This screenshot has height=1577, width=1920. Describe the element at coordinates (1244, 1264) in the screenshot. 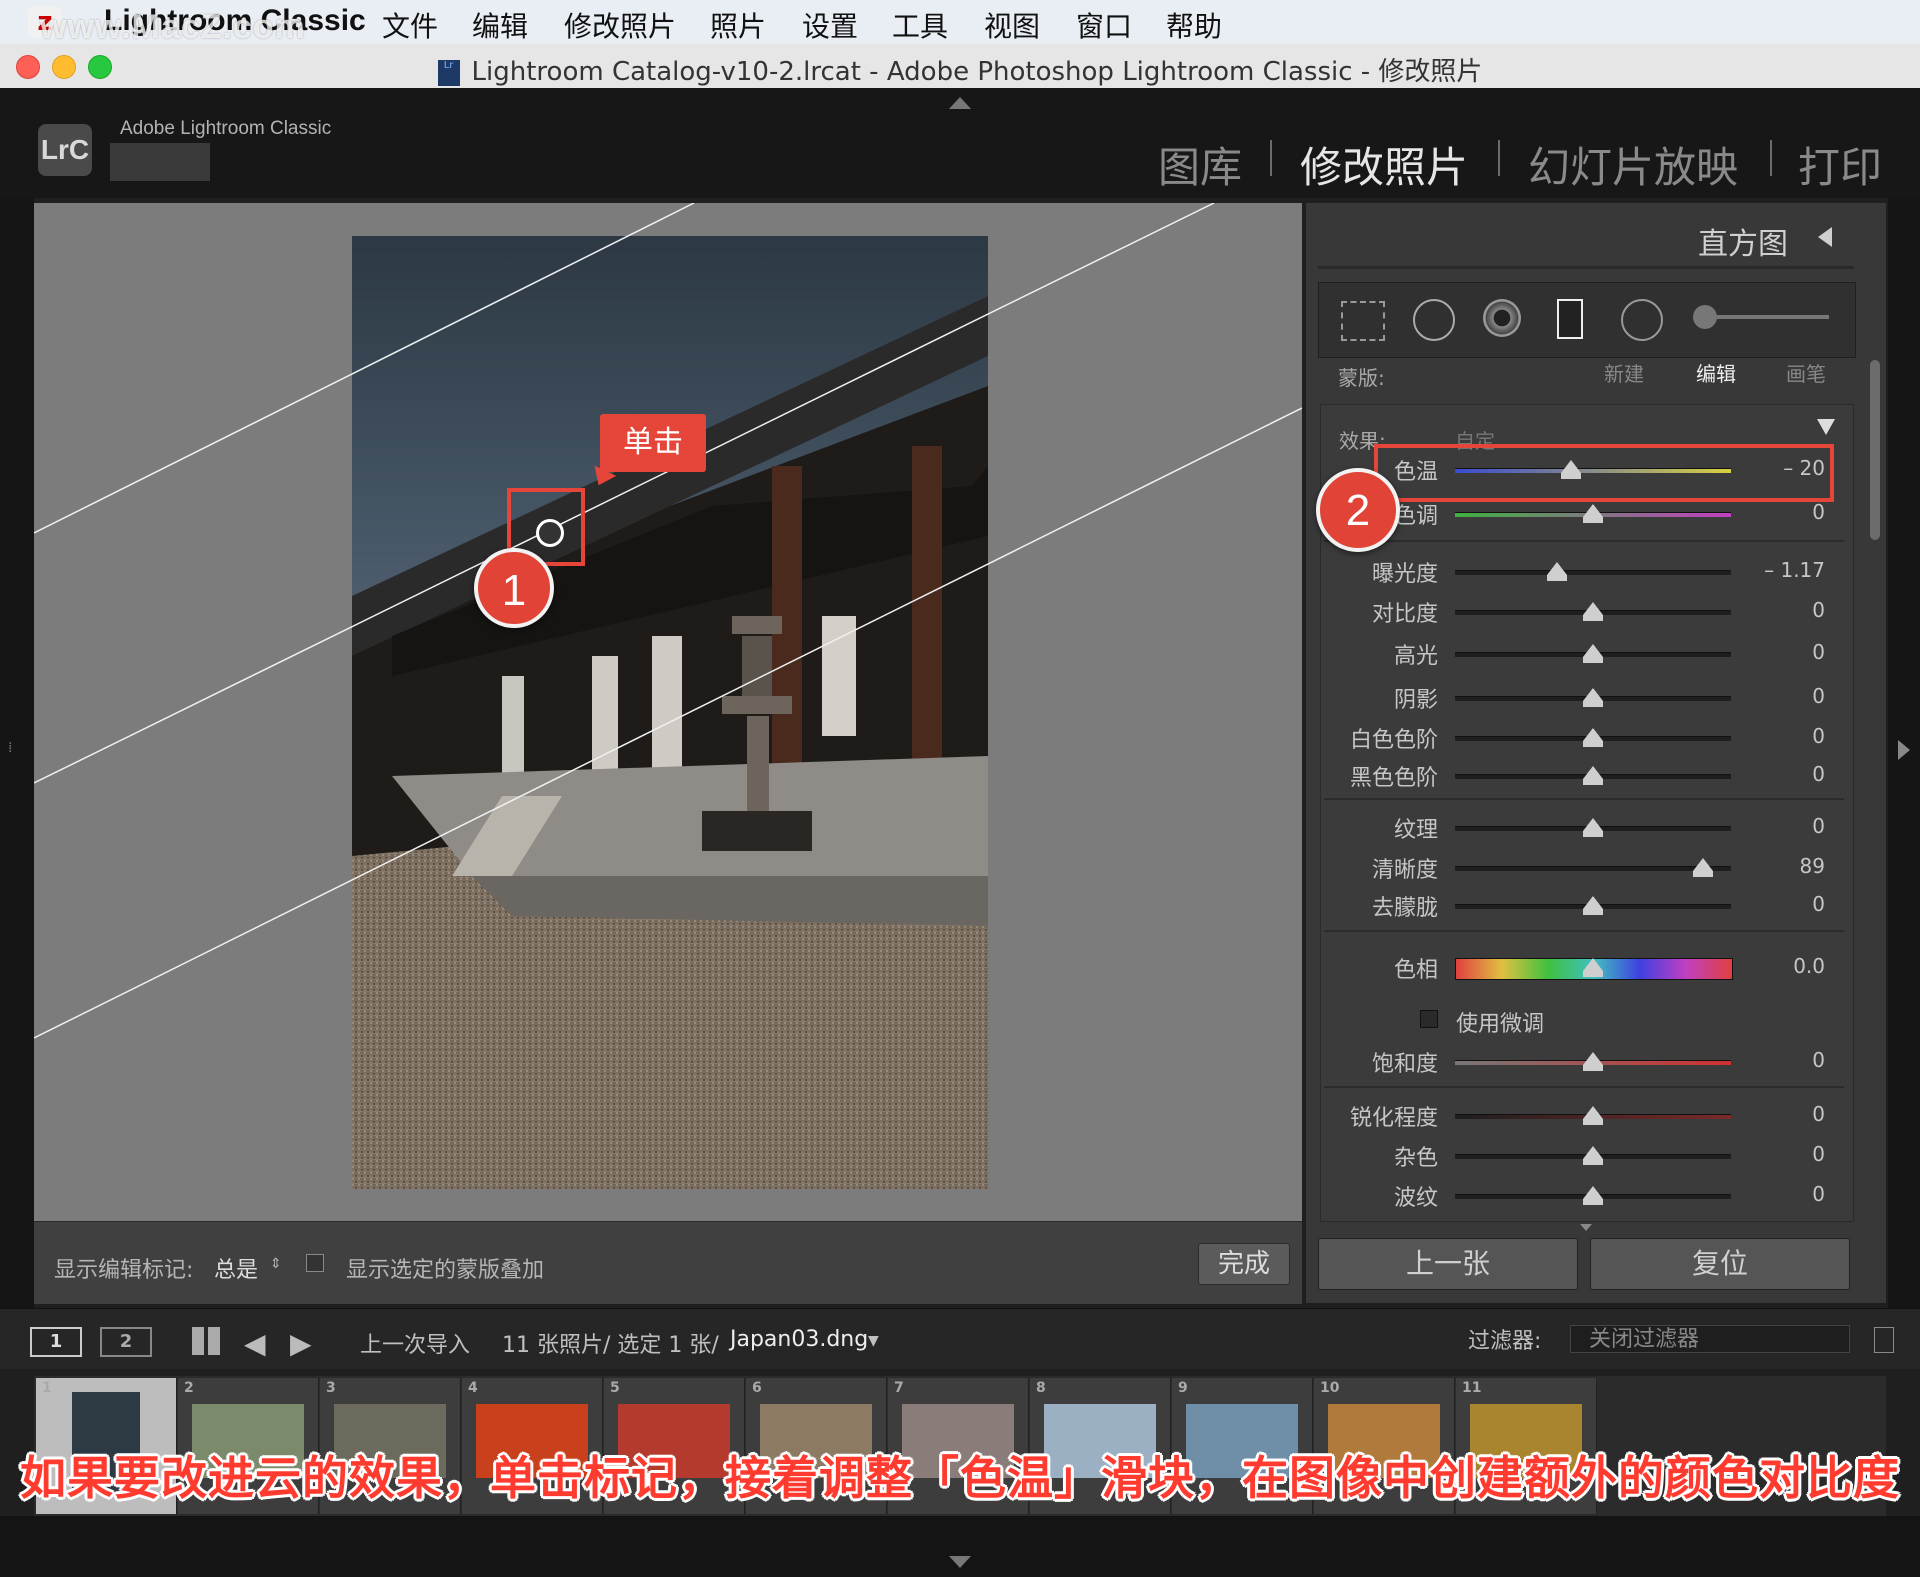

I see `done-button: 完成` at that location.